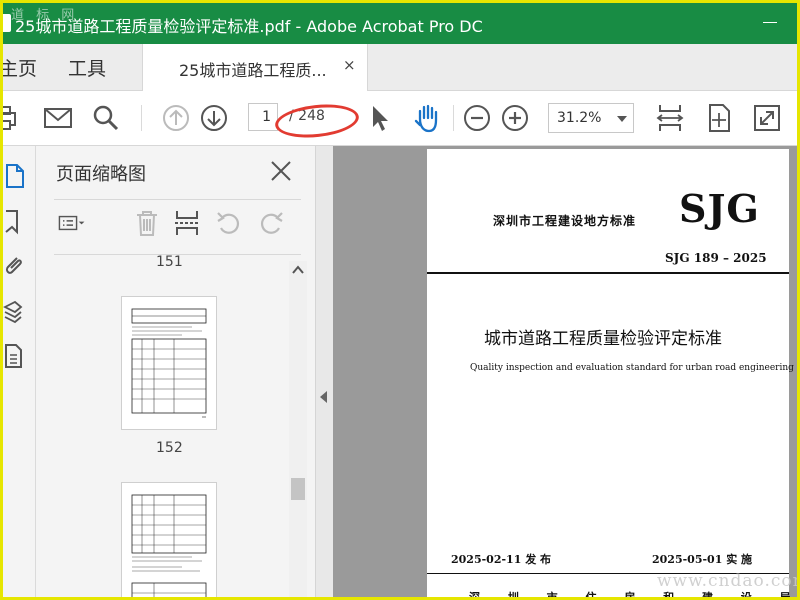  What do you see at coordinates (271, 223) in the screenshot?
I see `rotate-clockwise-icon` at bounding box center [271, 223].